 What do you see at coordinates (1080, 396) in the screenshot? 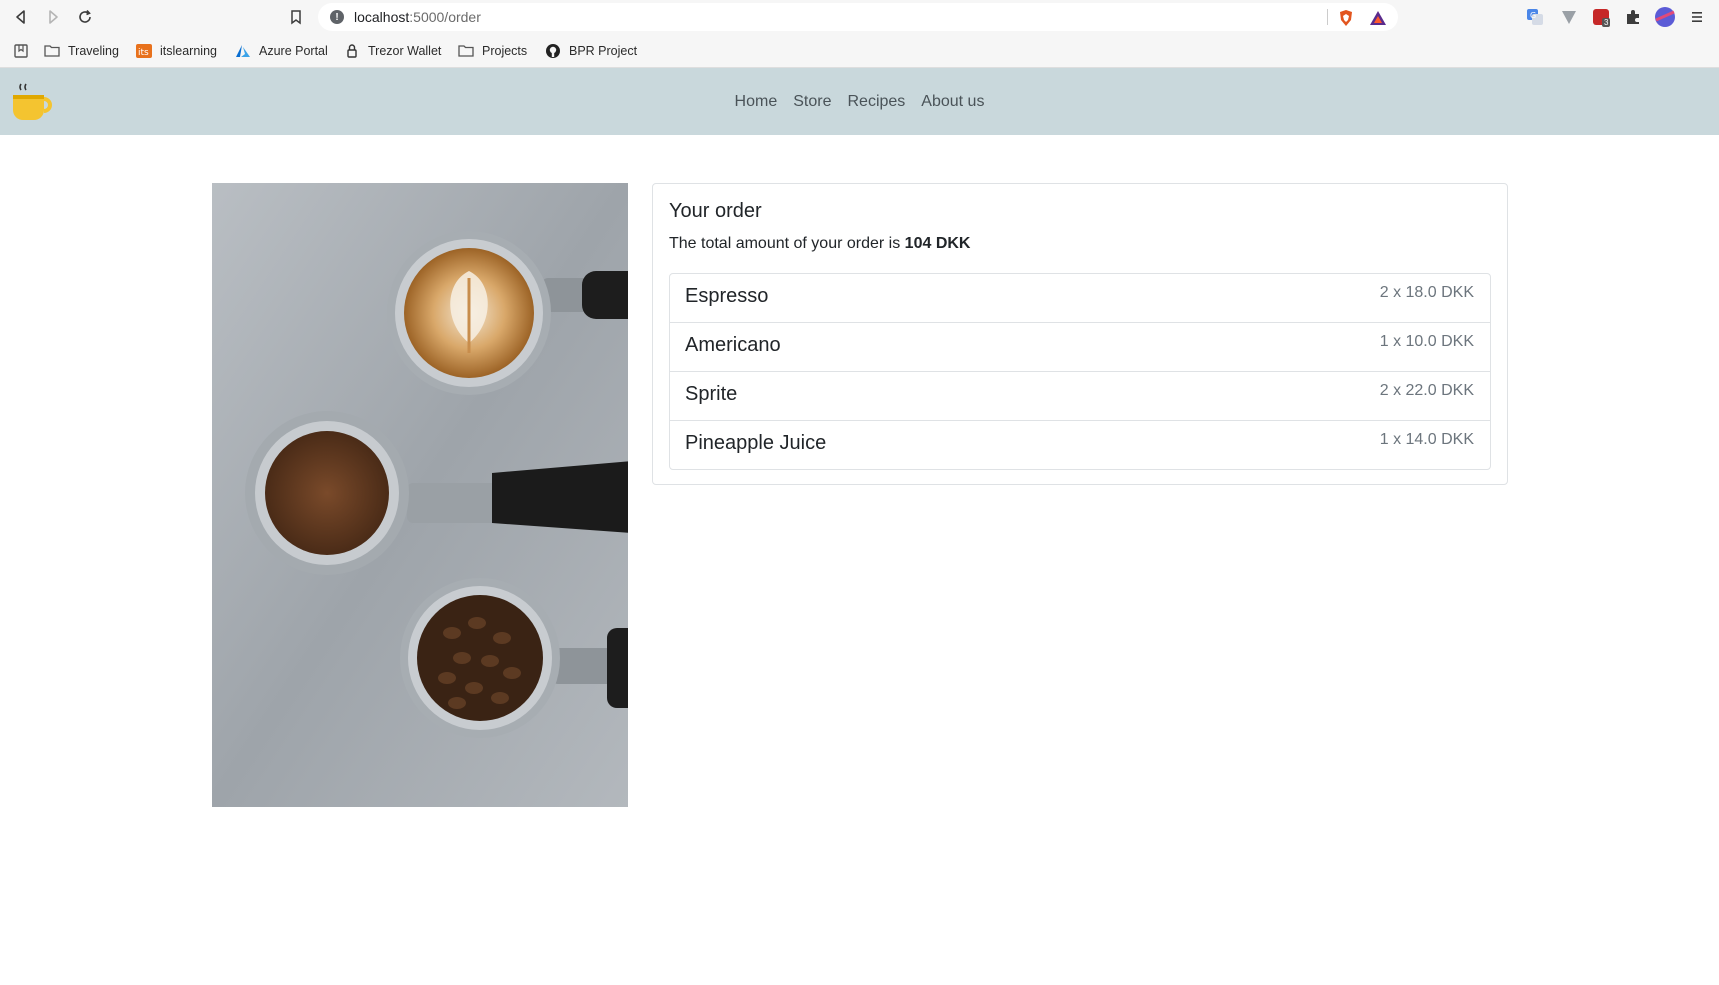
I see `list-item: Sprite 2 x 22.0 DKK` at bounding box center [1080, 396].